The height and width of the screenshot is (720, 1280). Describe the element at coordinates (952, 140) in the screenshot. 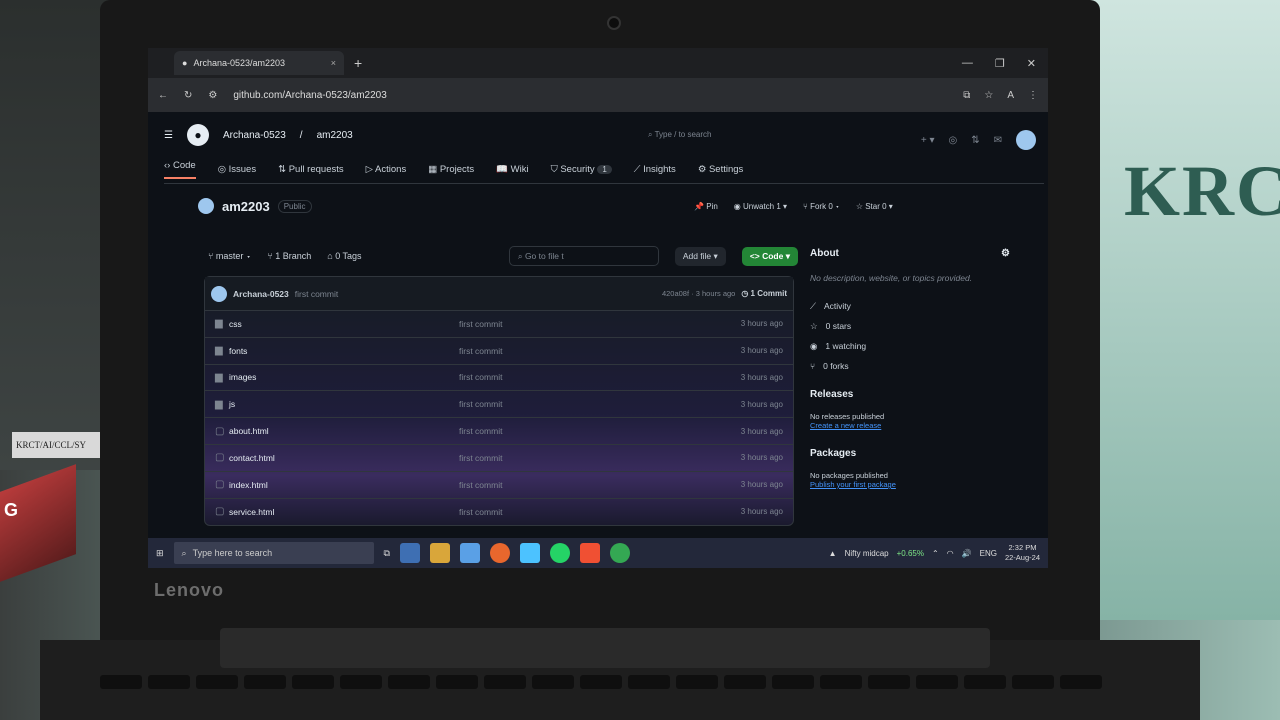

I see `issues-icon: ◎` at that location.